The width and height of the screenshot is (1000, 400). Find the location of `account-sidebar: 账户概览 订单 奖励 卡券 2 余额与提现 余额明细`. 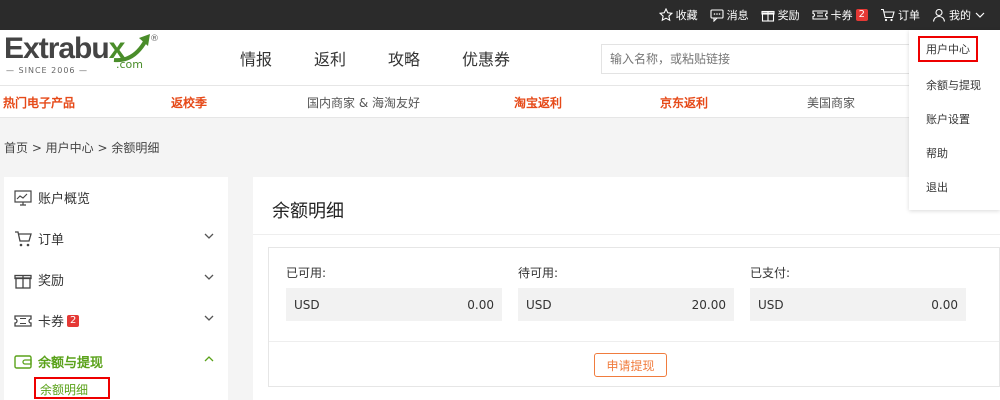

account-sidebar: 账户概览 订单 奖励 卡券 2 余额与提现 余额明细 is located at coordinates (116, 288).